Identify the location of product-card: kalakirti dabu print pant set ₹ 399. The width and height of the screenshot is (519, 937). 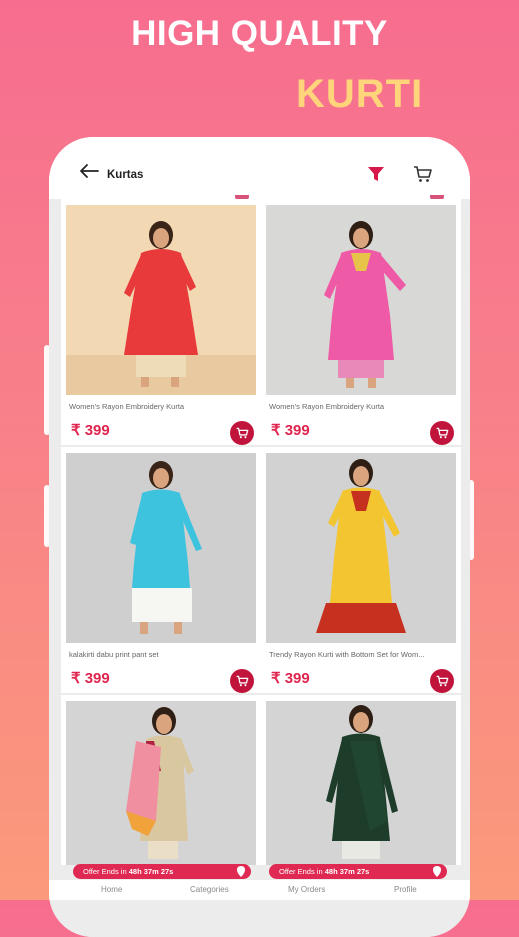
(161, 570).